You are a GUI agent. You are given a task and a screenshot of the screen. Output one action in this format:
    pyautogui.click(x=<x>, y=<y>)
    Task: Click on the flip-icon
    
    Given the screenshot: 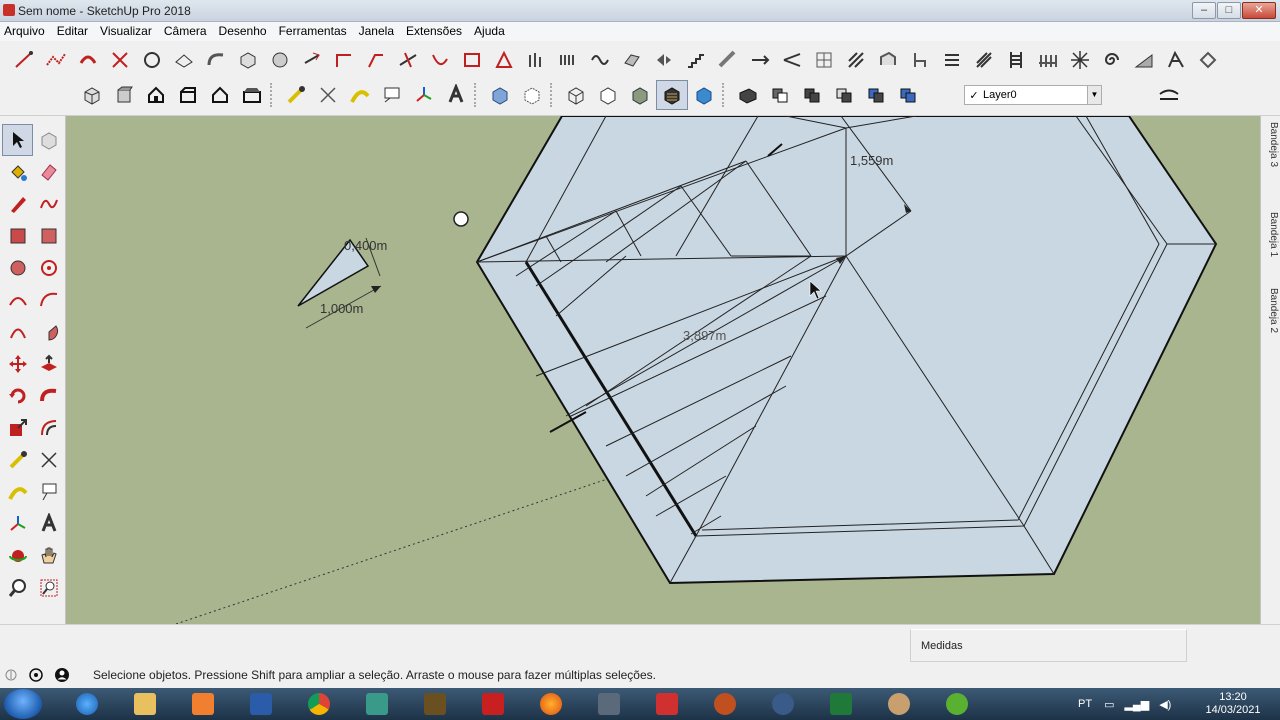 What is the action you would take?
    pyautogui.click(x=664, y=60)
    